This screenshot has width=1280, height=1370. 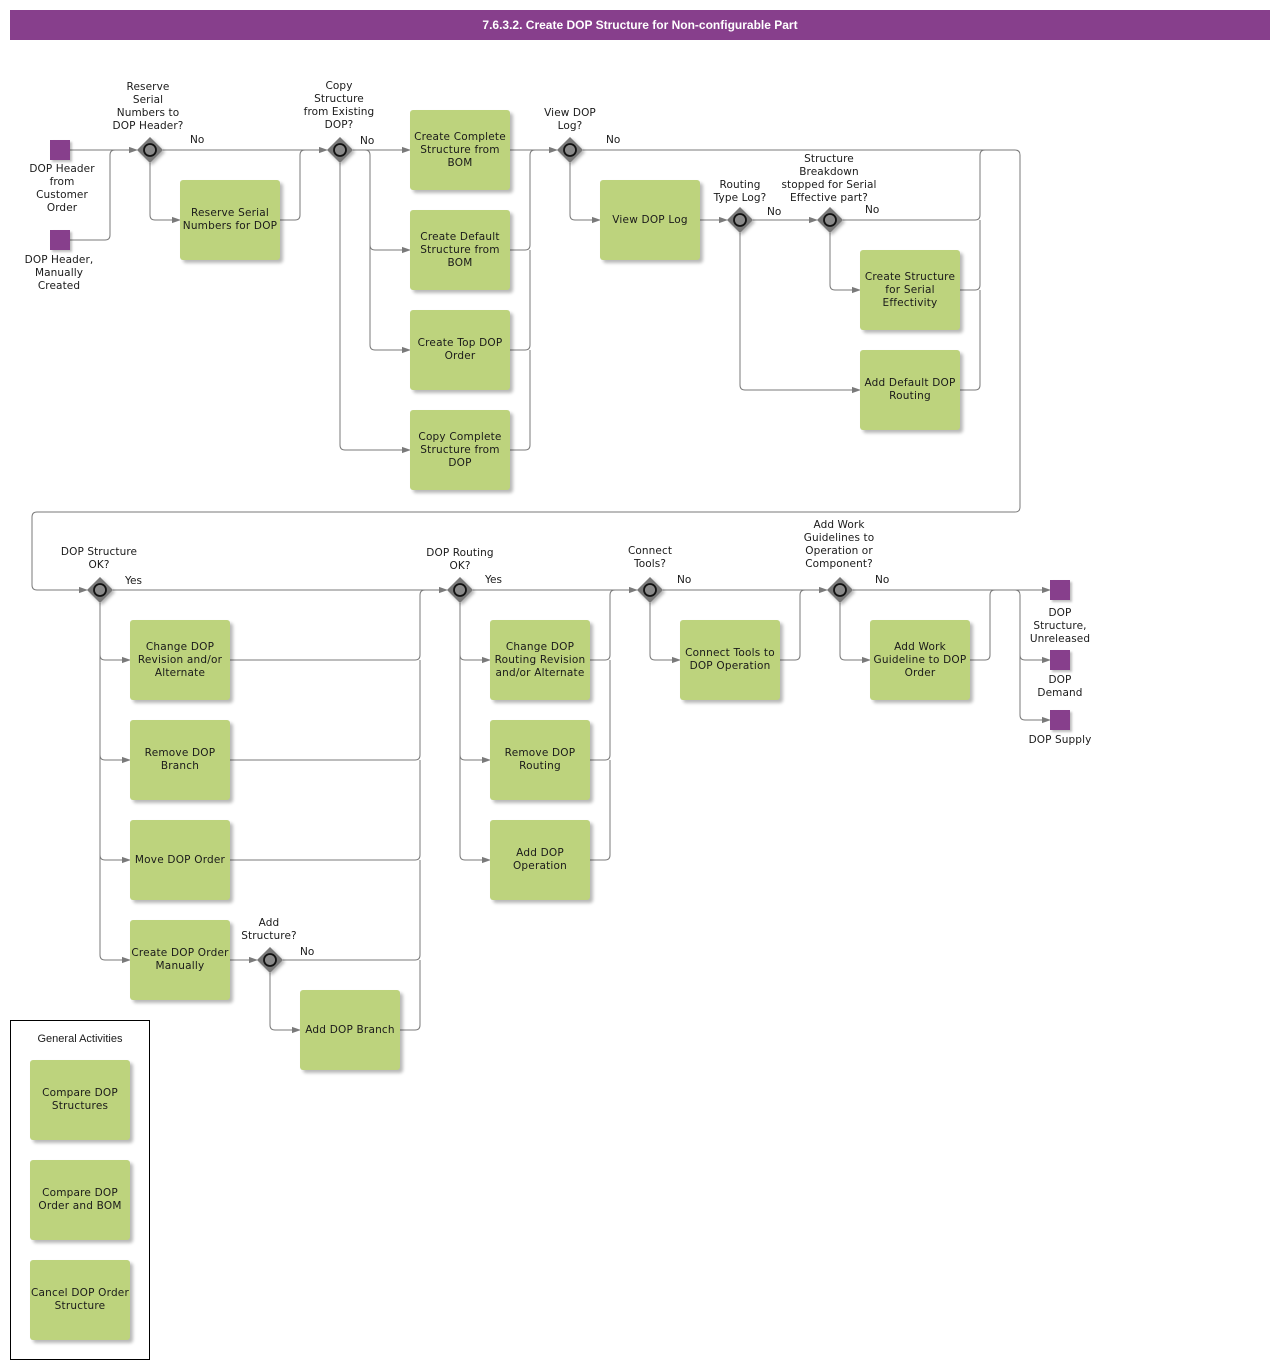 I want to click on task-label: Create DOP Order Manually, so click(x=180, y=959).